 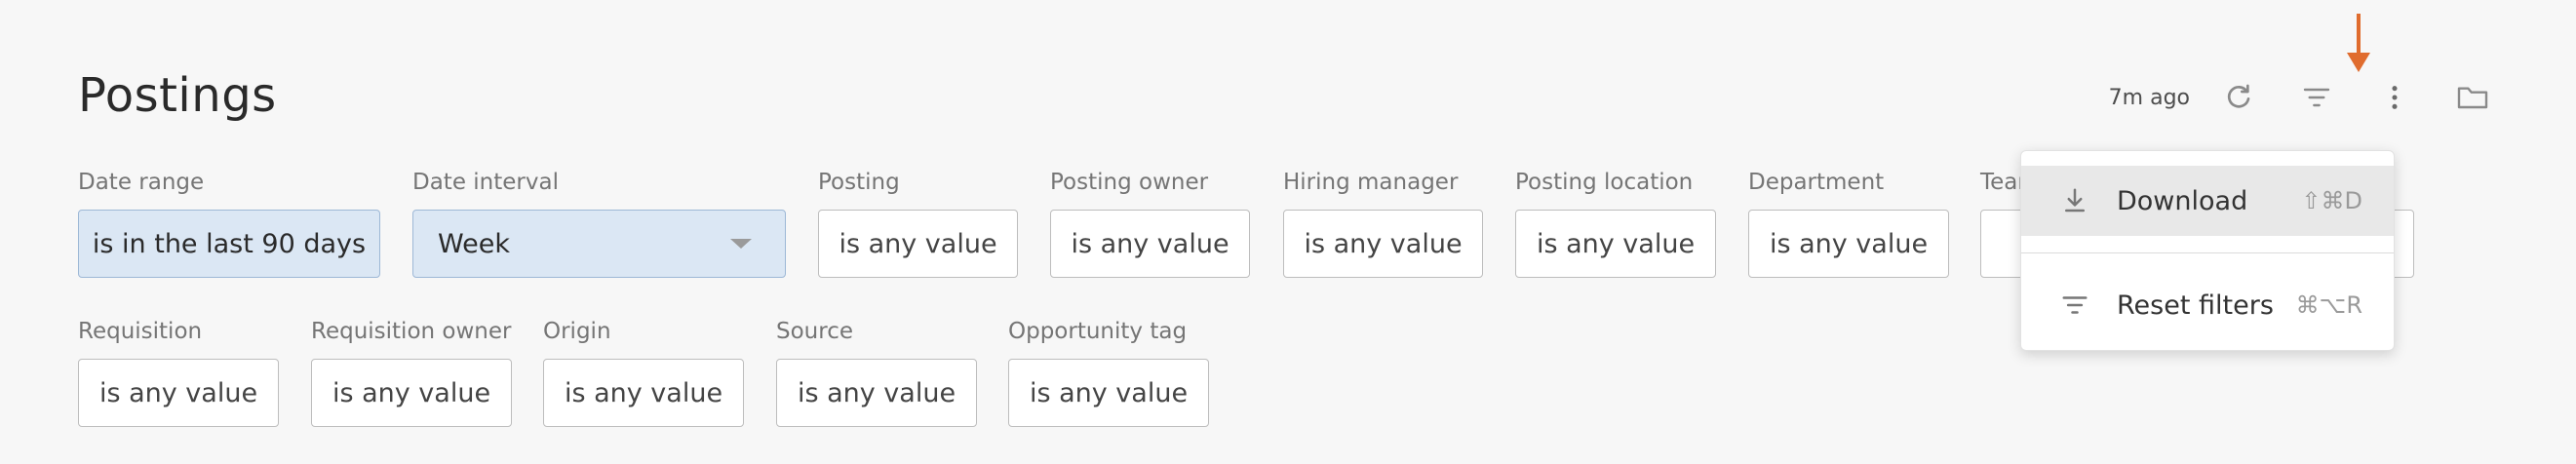 I want to click on arrow-down-icon, so click(x=2358, y=43).